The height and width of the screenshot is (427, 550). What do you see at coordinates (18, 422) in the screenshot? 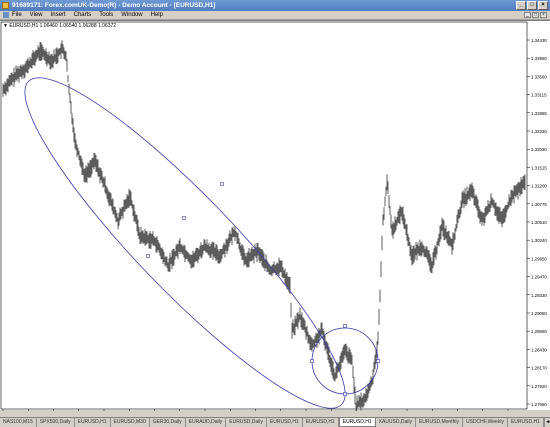
I see `chart-tab: NAS100,M15` at bounding box center [18, 422].